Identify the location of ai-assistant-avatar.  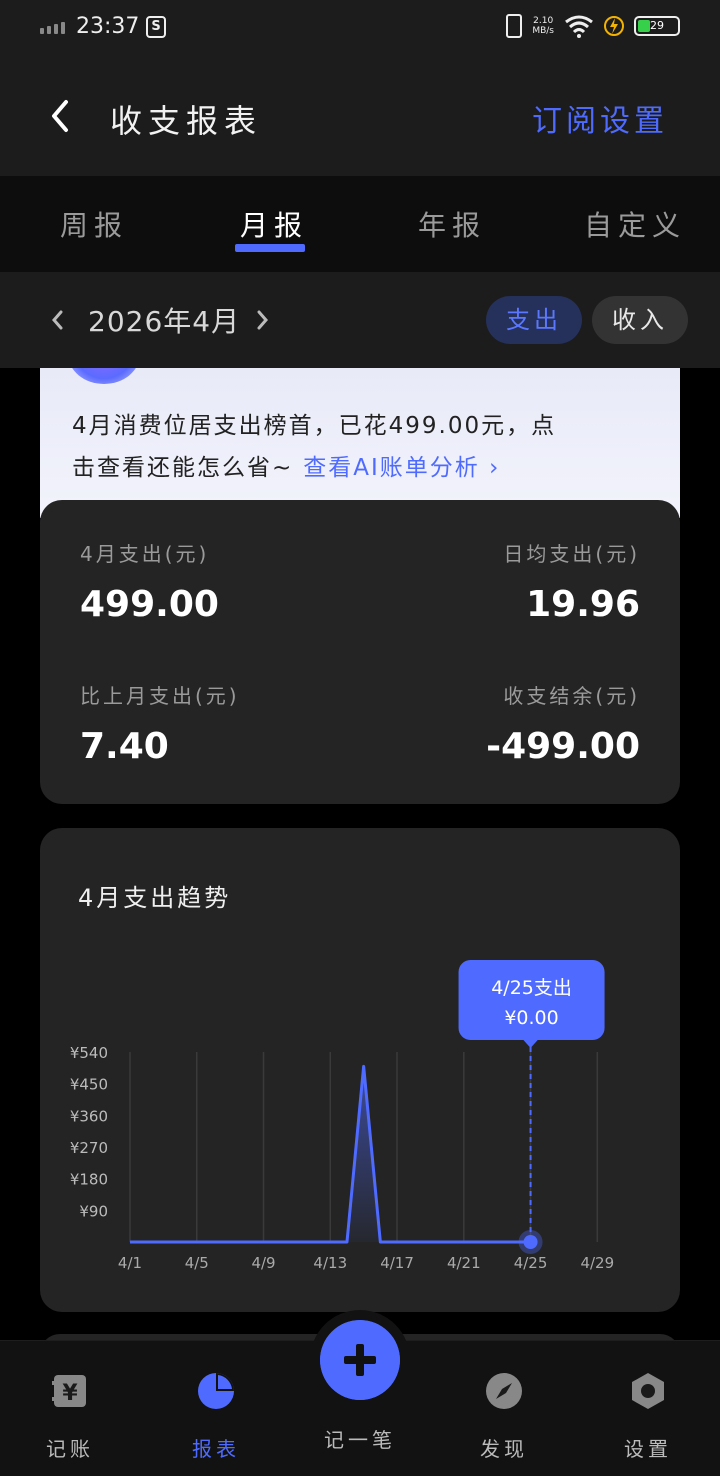
(104, 376).